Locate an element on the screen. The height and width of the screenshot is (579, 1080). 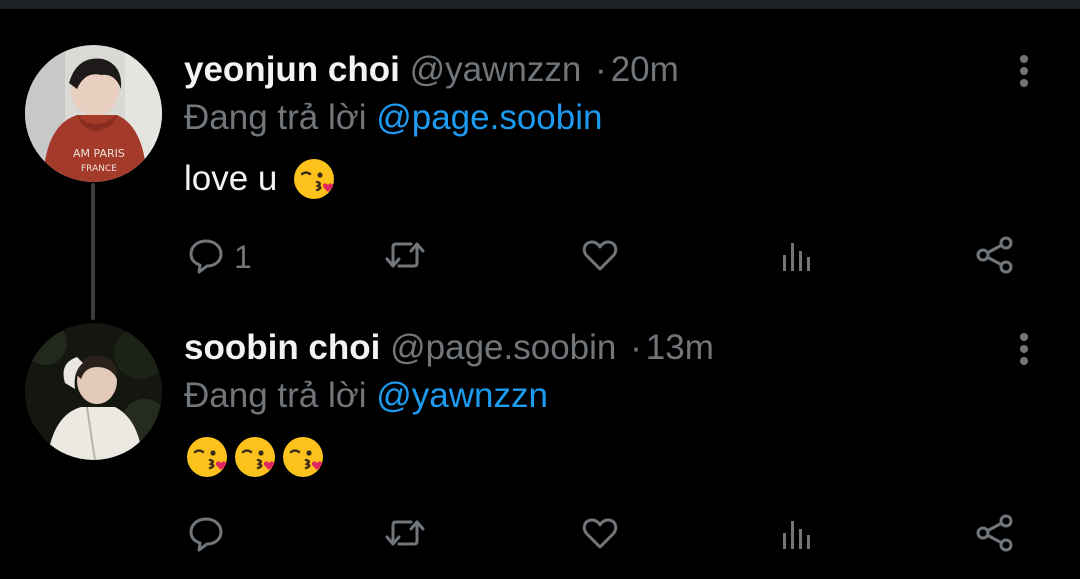
avatar is located at coordinates (93, 391).